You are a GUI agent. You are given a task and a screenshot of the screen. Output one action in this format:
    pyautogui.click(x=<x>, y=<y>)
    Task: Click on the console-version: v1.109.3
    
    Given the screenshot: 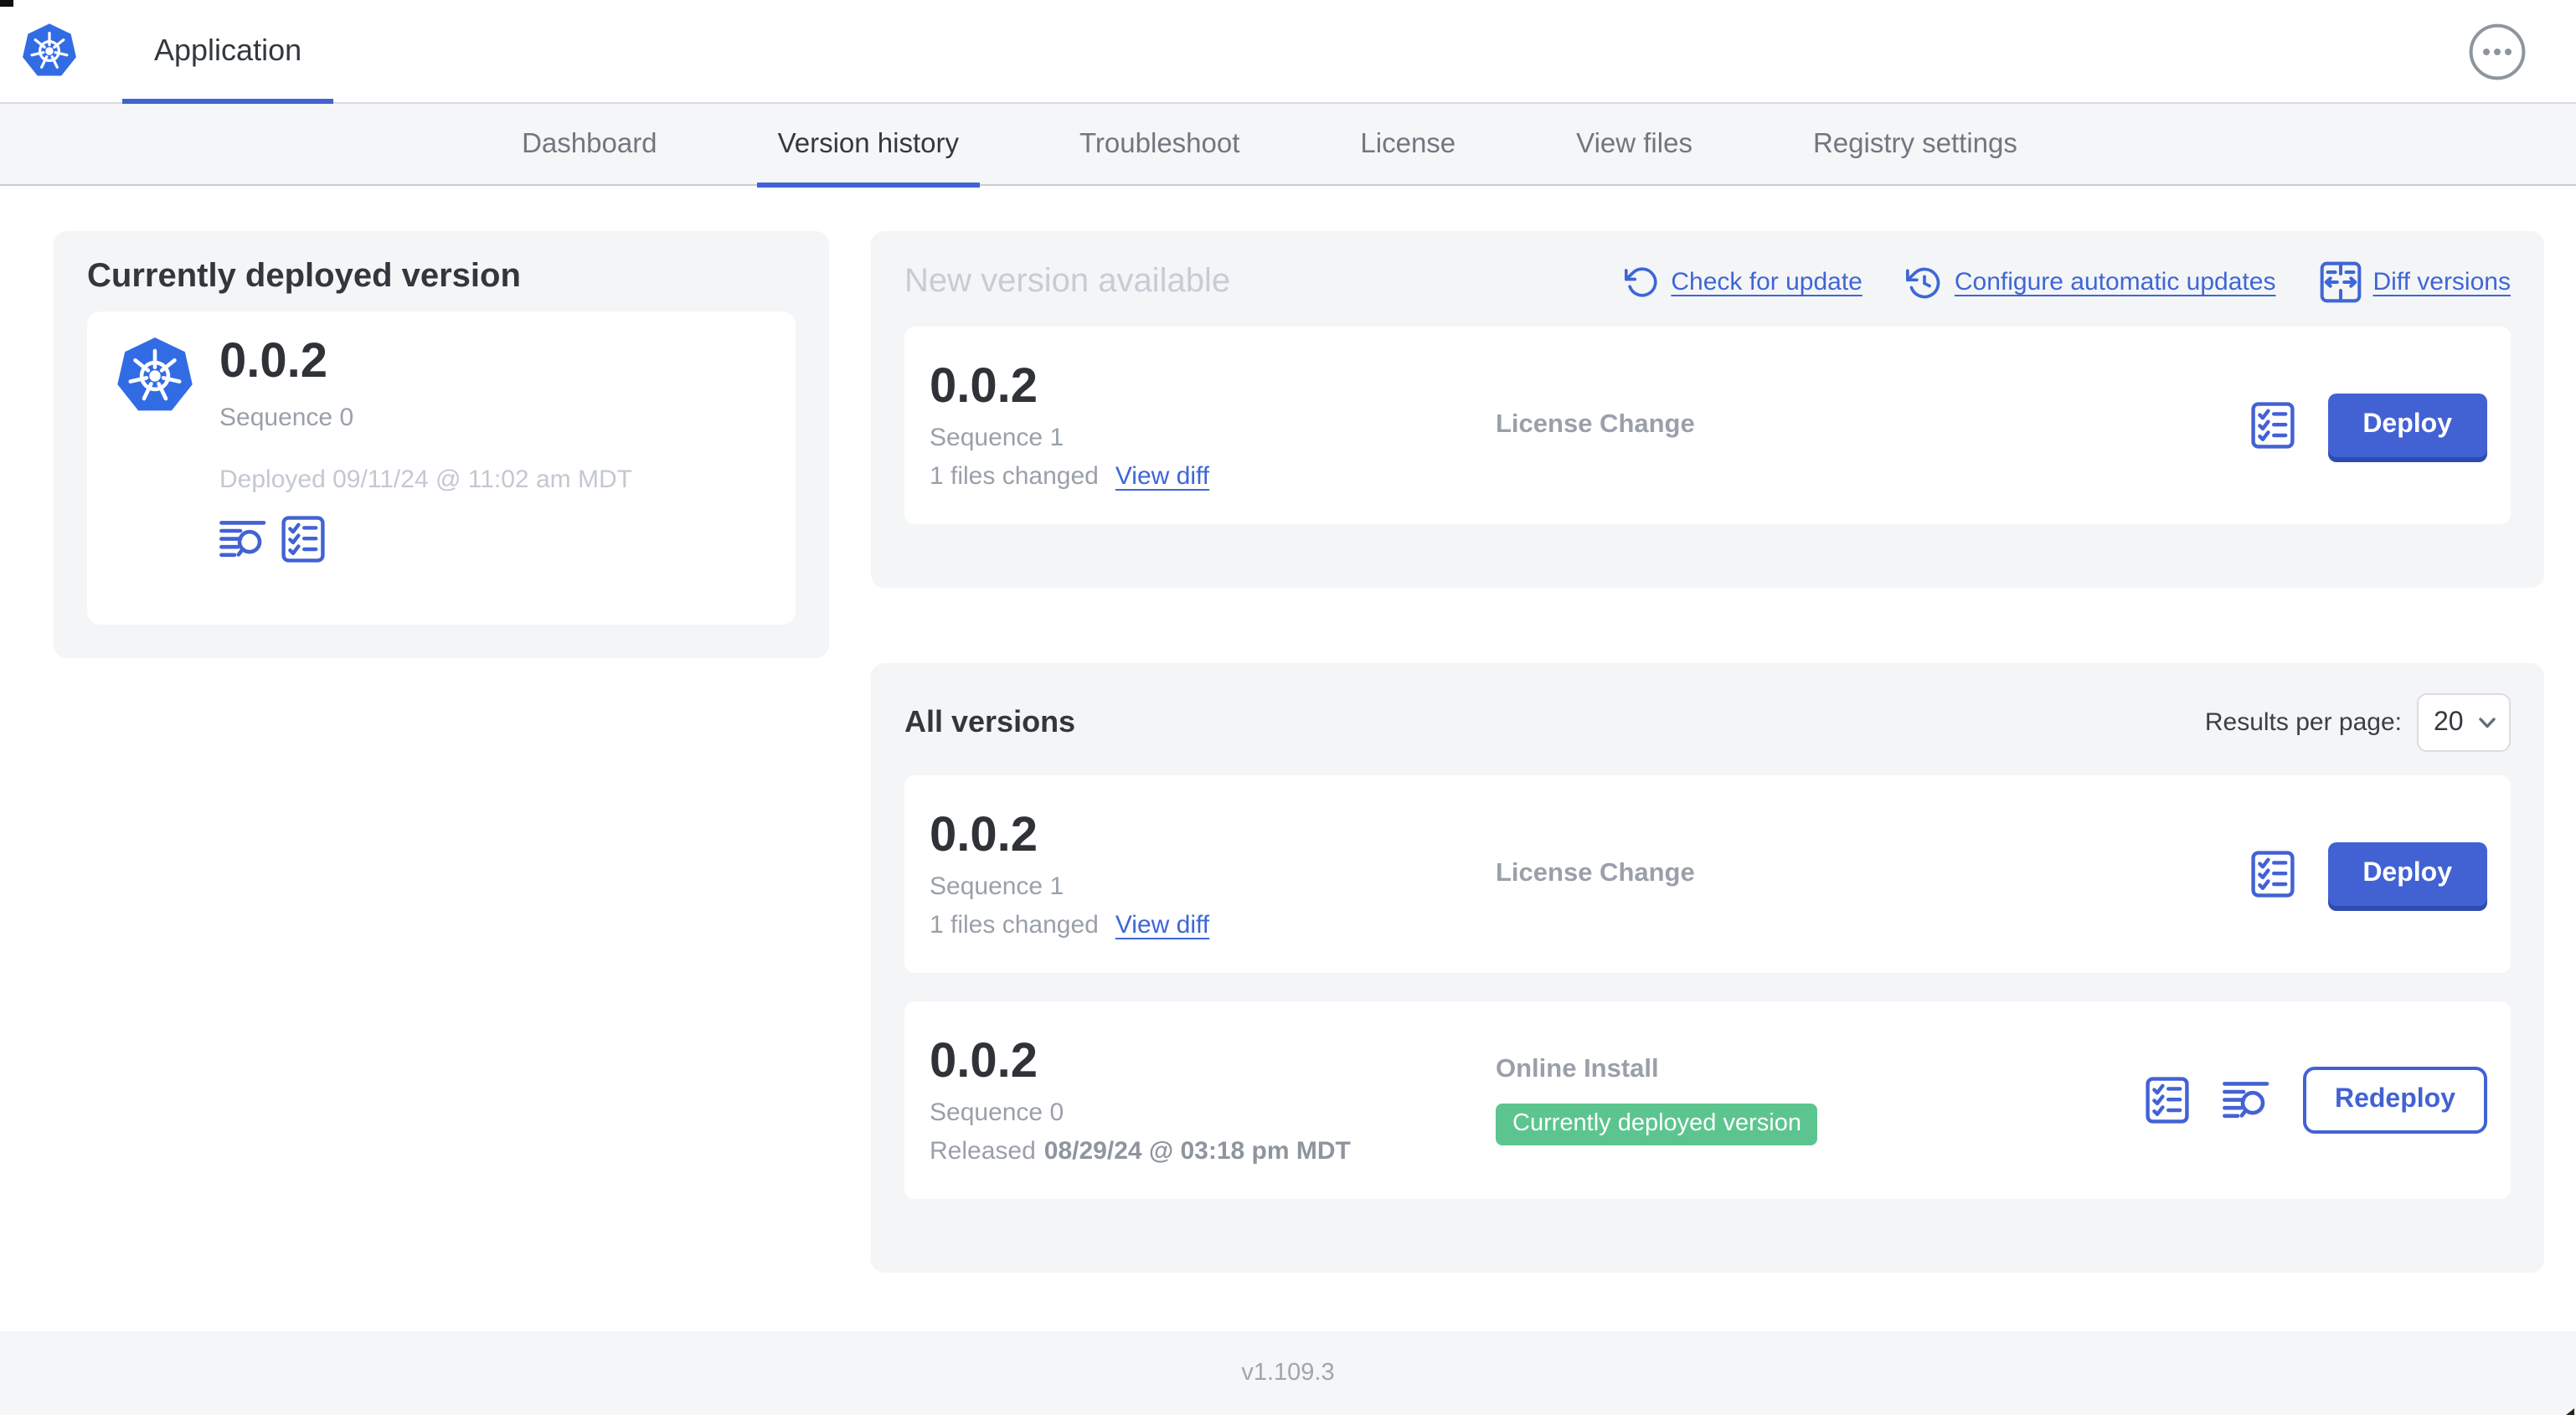 What is the action you would take?
    pyautogui.click(x=1288, y=1373)
    